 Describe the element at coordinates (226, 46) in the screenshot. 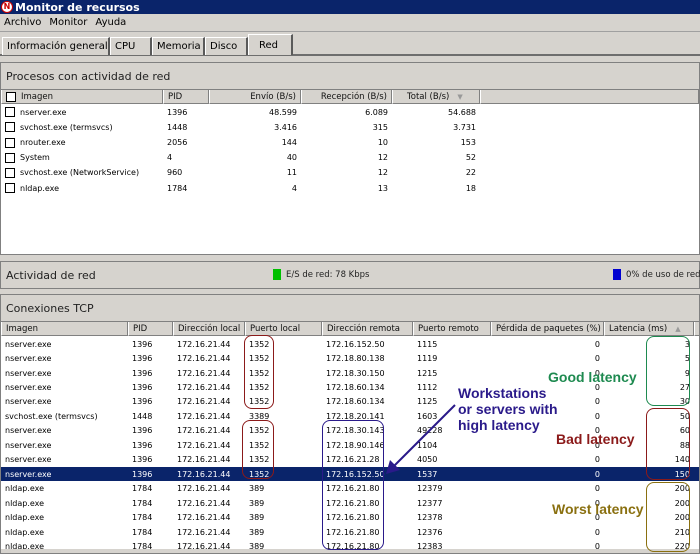

I see `tab-disco: Disco` at that location.